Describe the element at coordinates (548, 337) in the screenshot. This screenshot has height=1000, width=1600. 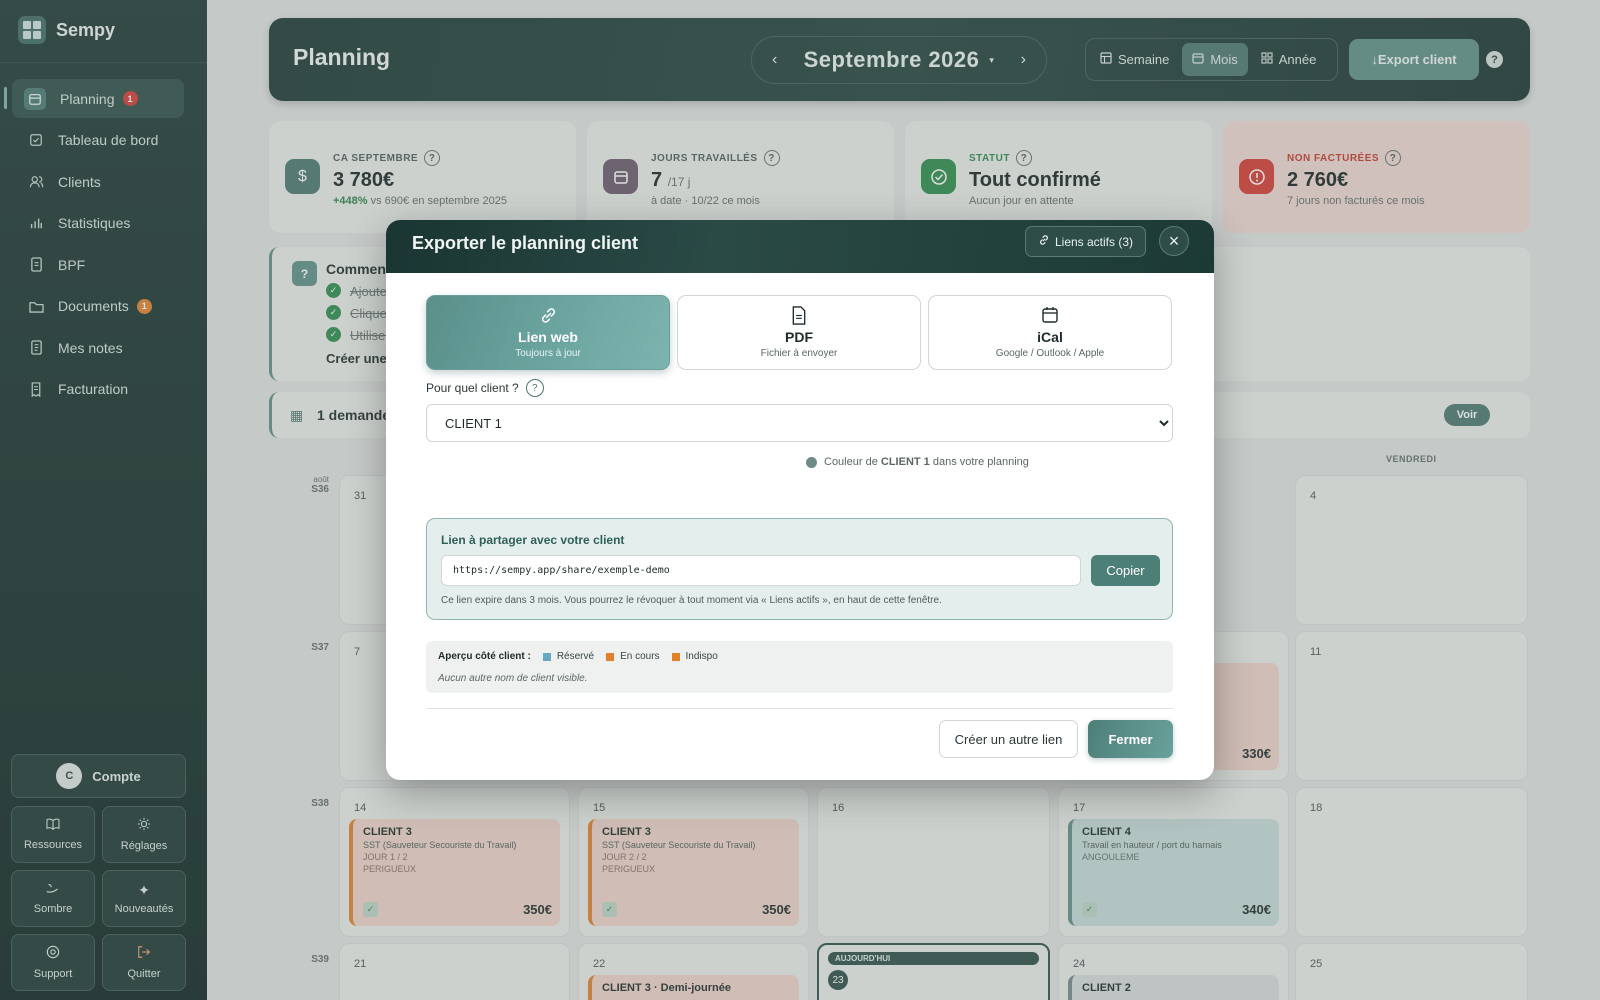
I see `option-label: Lien web` at that location.